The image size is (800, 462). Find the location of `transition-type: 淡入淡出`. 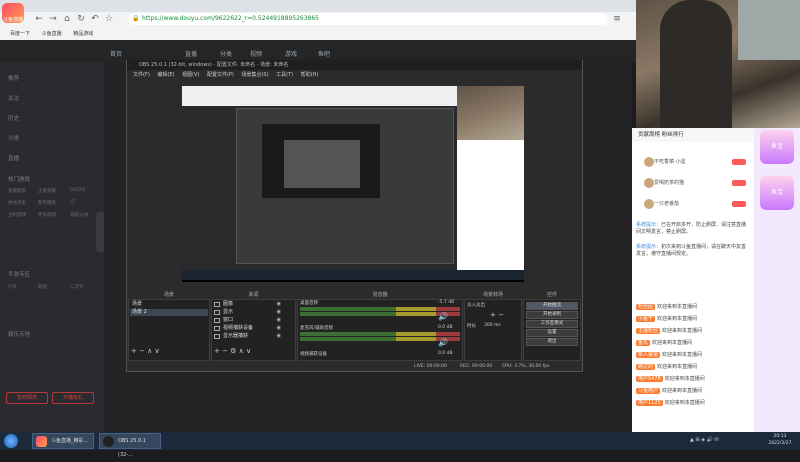

transition-type: 淡入淡出 is located at coordinates (476, 305).